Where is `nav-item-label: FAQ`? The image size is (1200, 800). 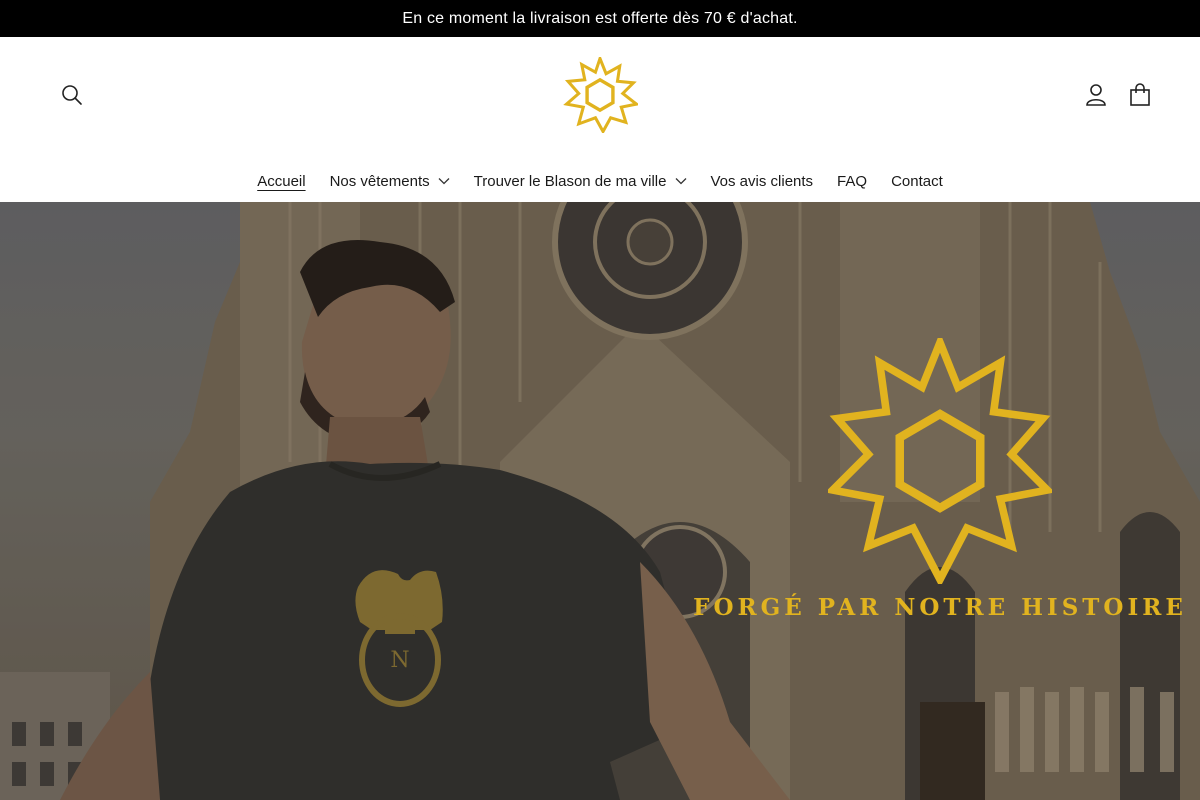
nav-item-label: FAQ is located at coordinates (852, 181).